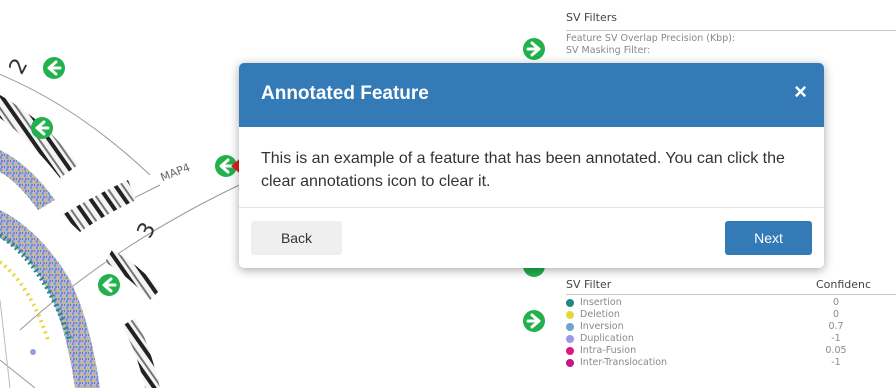  I want to click on data-track, so click(50, 299).